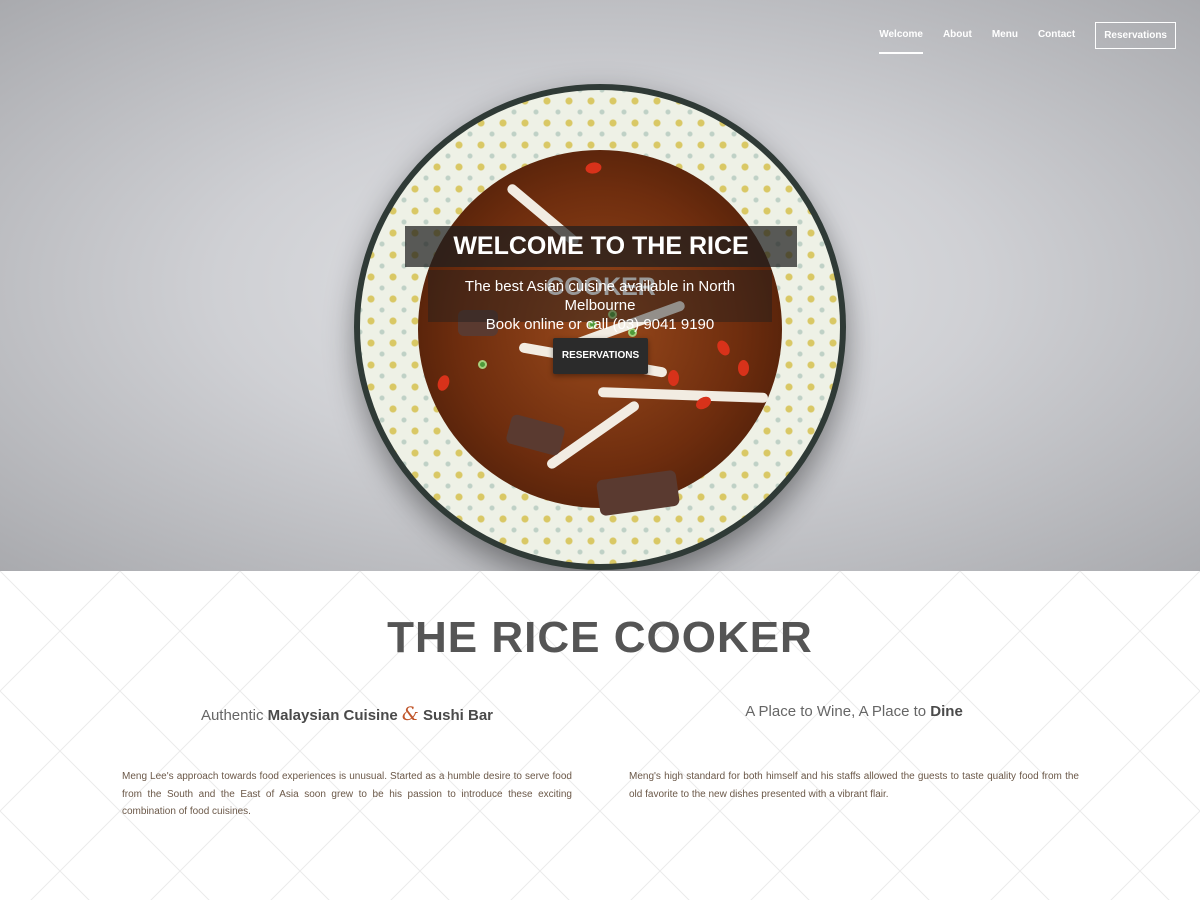  Describe the element at coordinates (234, 715) in the screenshot. I see `left-tagline-prefix: Authentic` at that location.